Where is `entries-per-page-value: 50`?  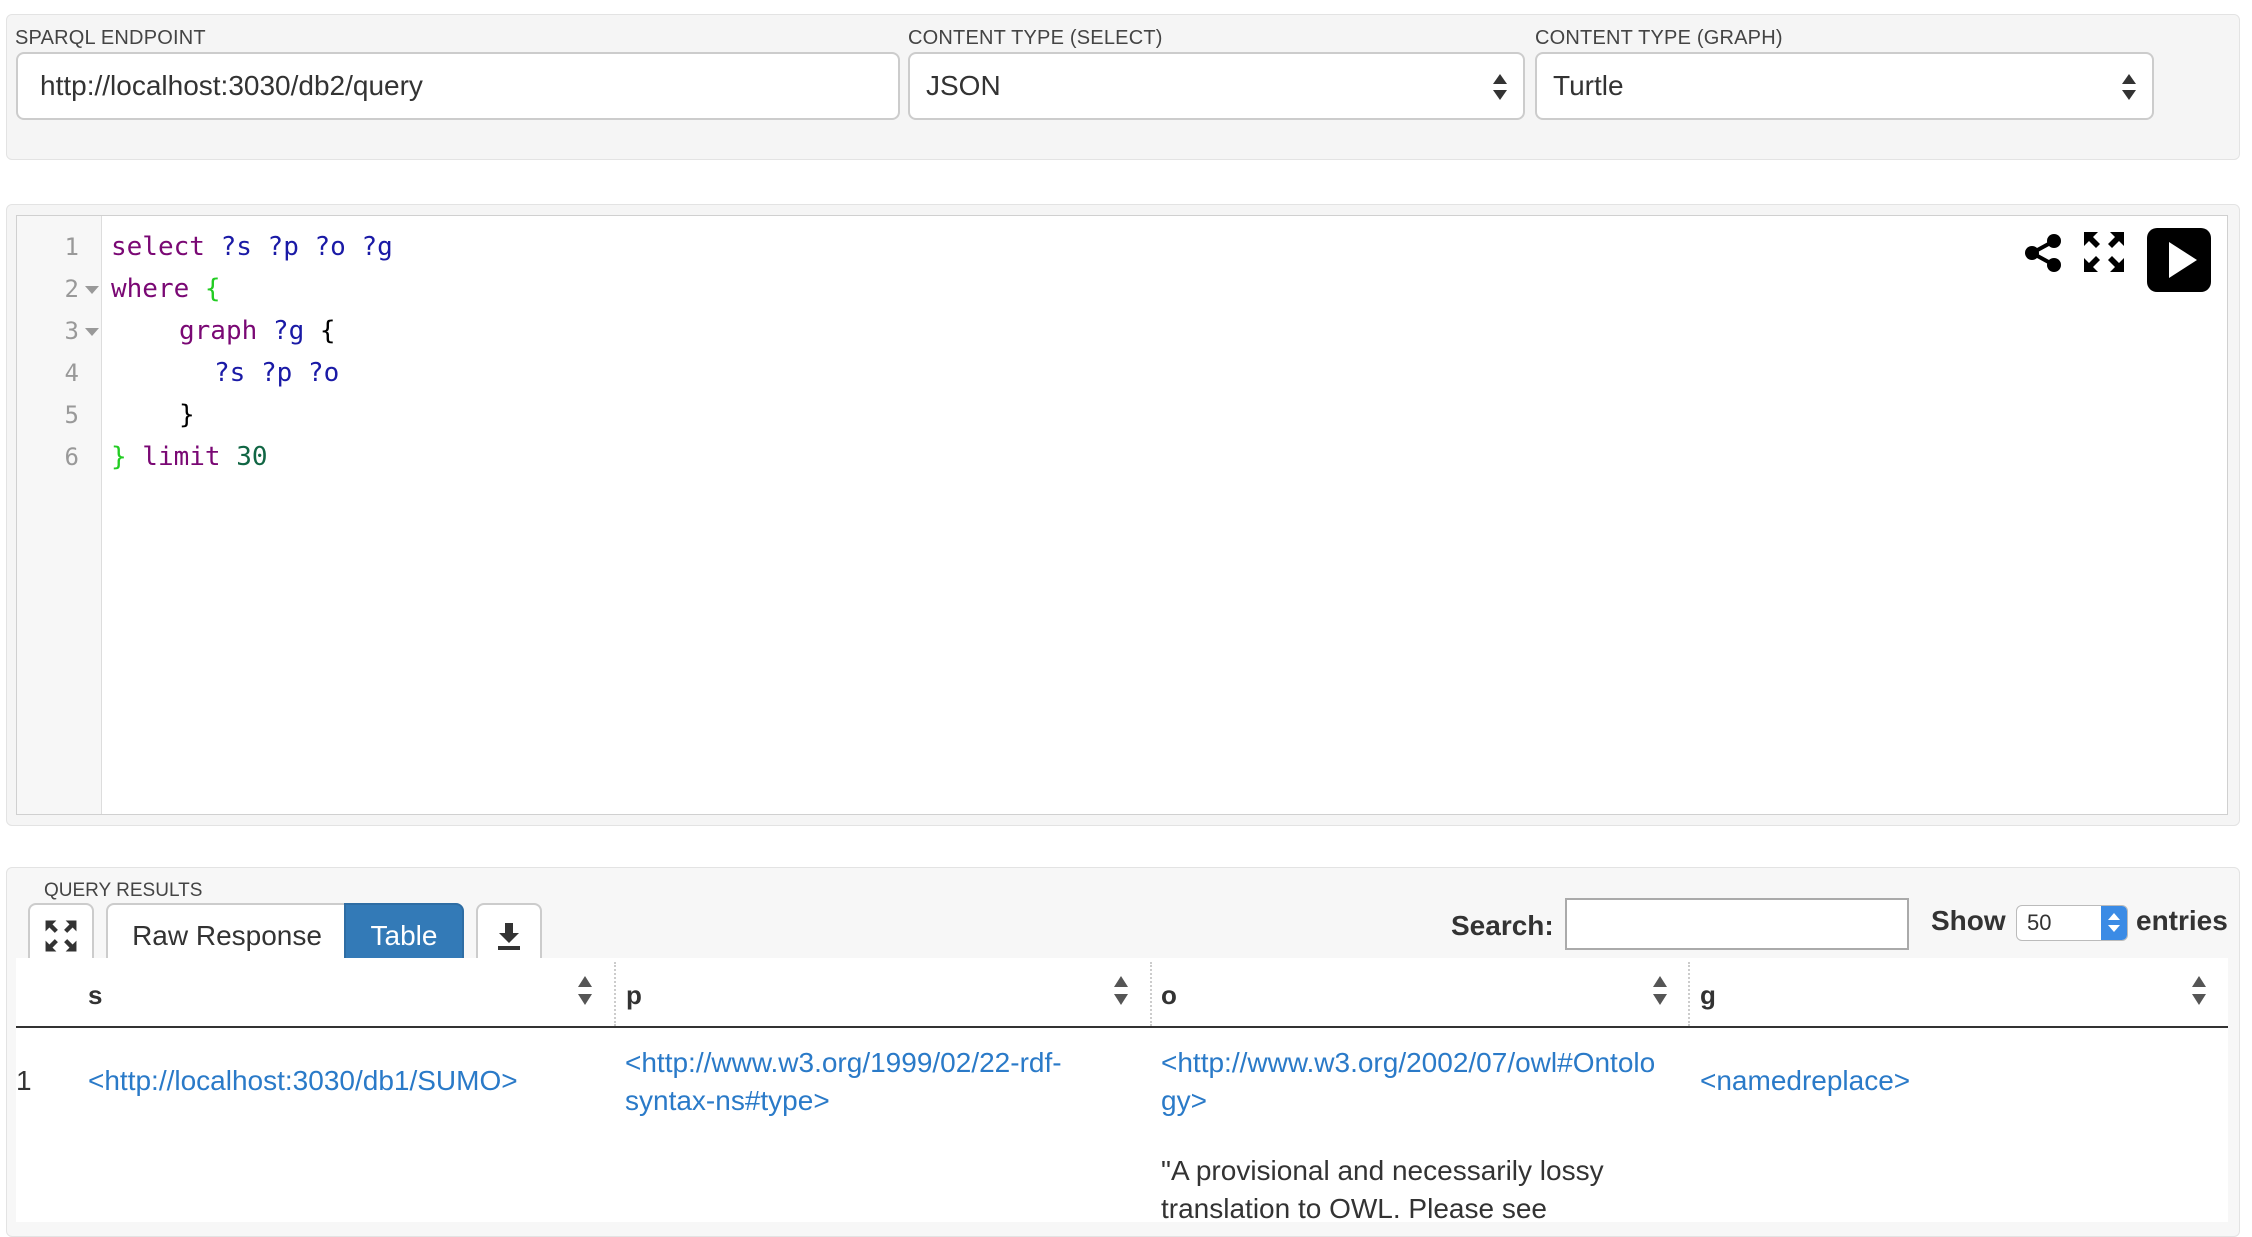
entries-per-page-value: 50 is located at coordinates (2039, 922).